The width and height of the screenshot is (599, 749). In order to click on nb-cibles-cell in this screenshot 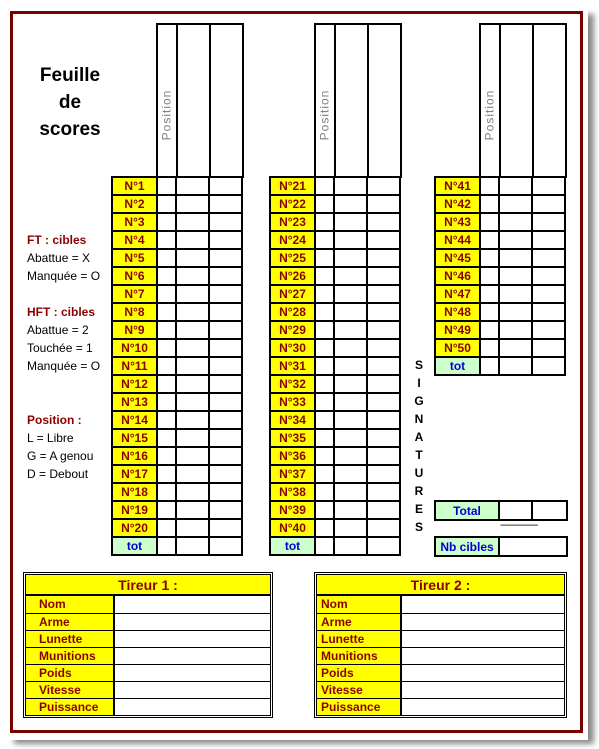, I will do `click(533, 546)`.